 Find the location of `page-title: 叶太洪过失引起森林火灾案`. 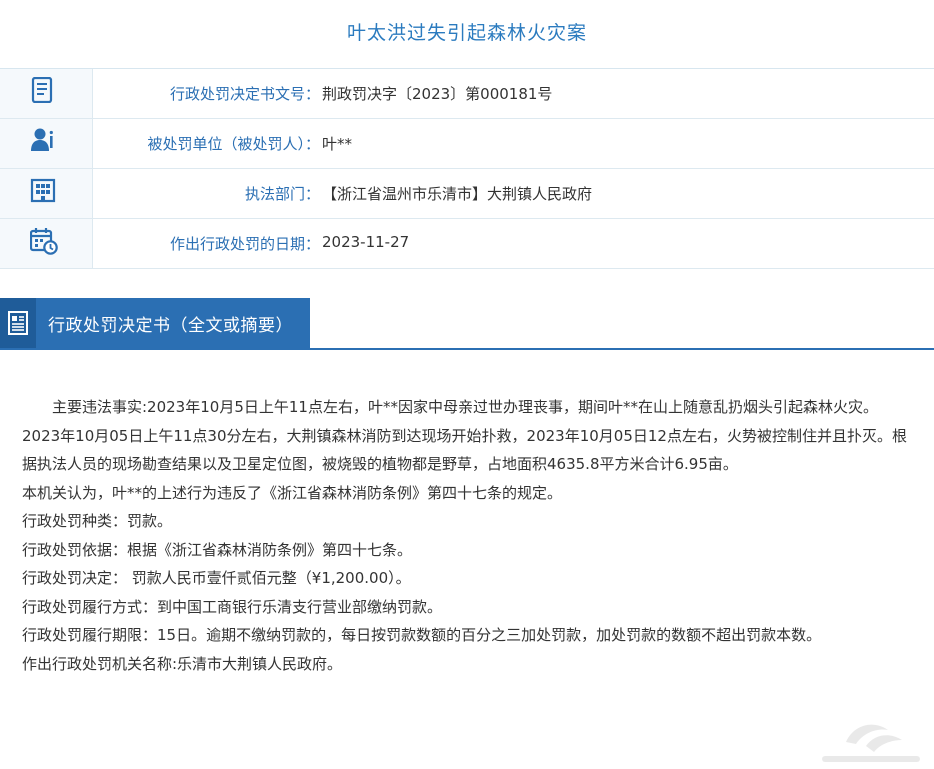

page-title: 叶太洪过失引起森林火灾案 is located at coordinates (466, 32).